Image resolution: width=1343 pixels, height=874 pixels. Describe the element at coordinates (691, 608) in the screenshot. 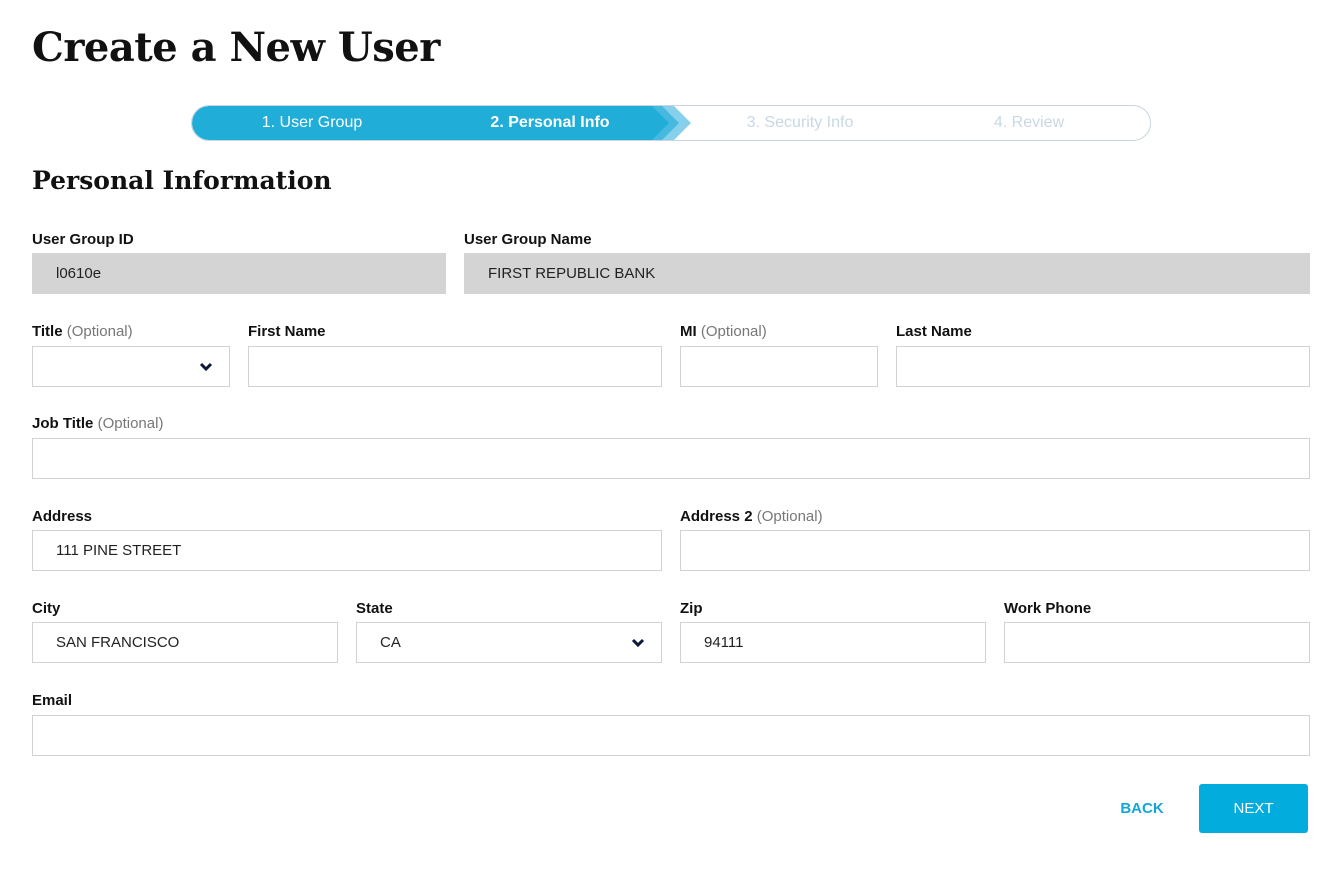

I see `zip-label: Zip` at that location.